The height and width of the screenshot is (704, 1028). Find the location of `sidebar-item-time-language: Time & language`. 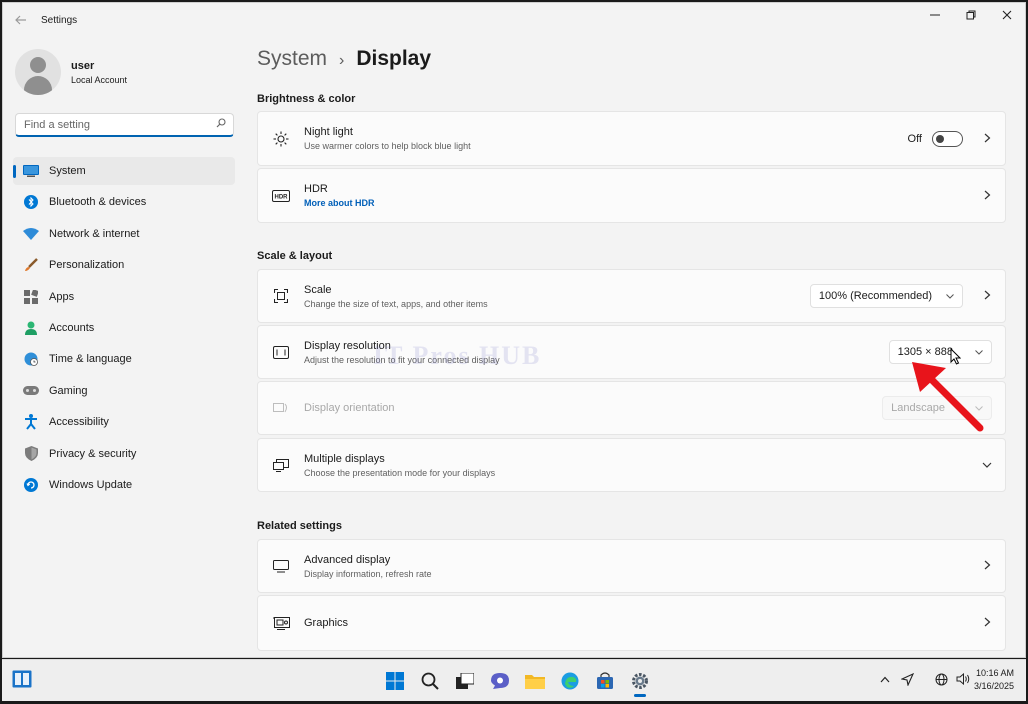

sidebar-item-time-language: Time & language is located at coordinates (124, 359).